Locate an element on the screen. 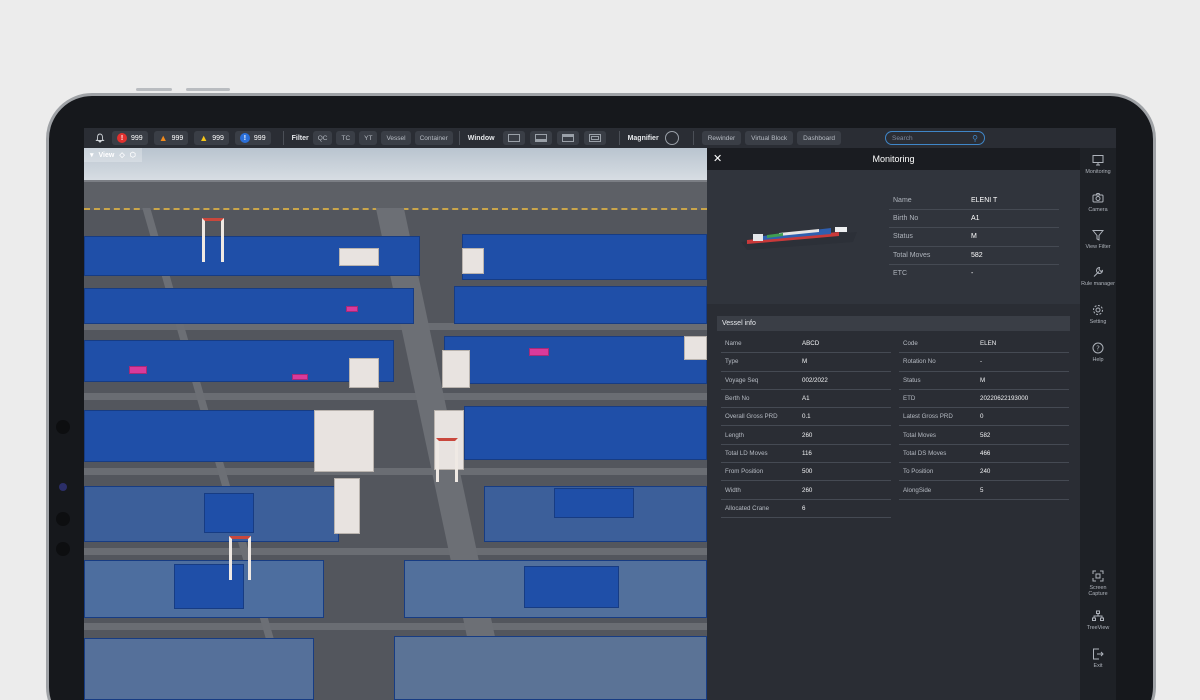  camera-icon is located at coordinates (1098, 198).